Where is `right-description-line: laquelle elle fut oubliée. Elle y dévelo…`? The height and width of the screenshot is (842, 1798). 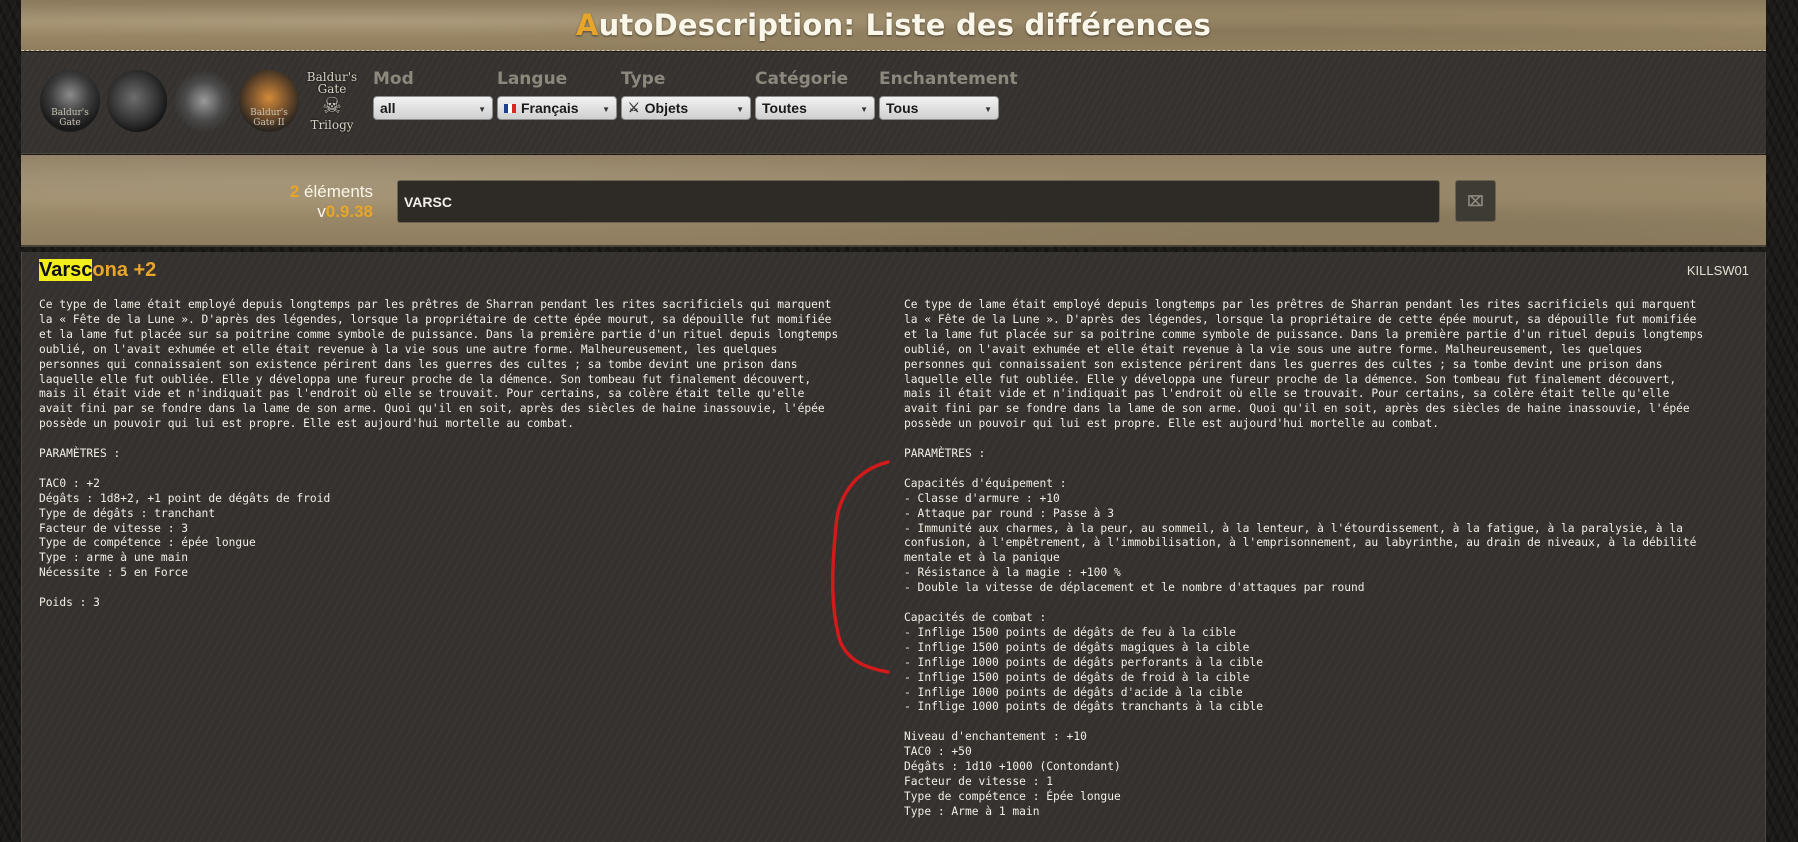 right-description-line: laquelle elle fut oubliée. Elle y dévelo… is located at coordinates (1290, 379).